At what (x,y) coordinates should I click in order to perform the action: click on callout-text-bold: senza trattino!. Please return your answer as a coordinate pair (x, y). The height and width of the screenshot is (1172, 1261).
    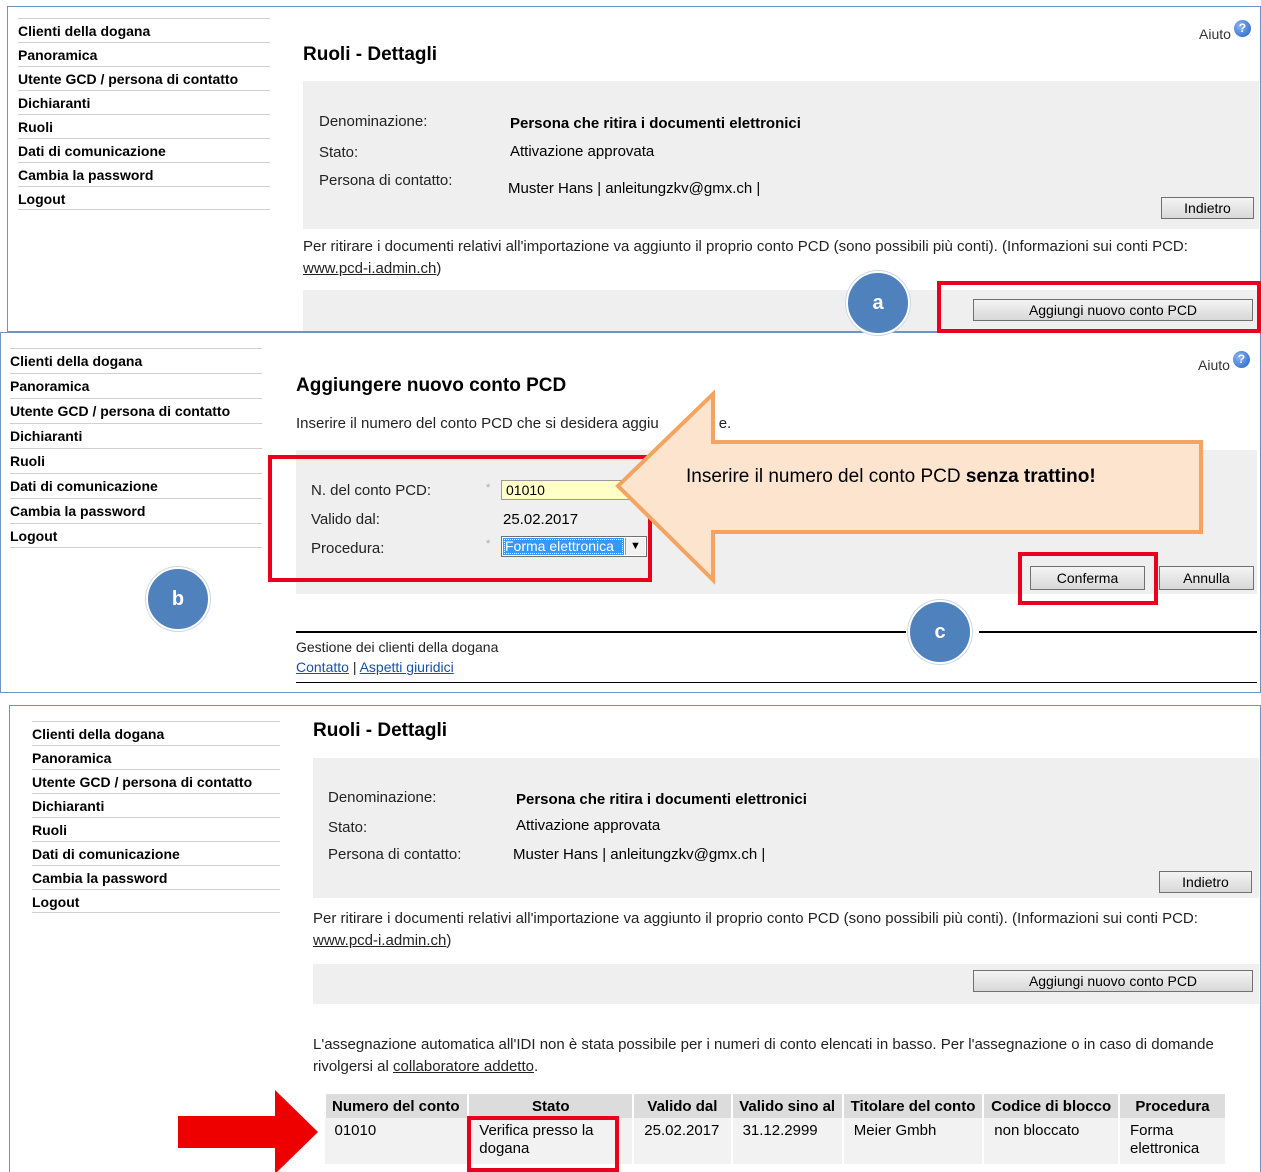
    Looking at the image, I should click on (1030, 476).